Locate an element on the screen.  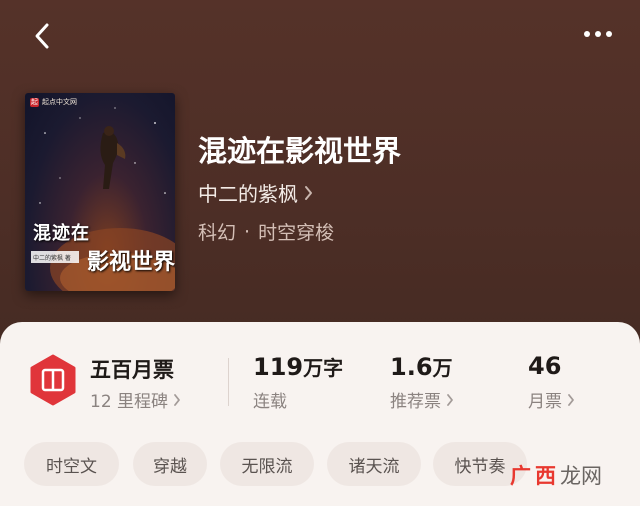
book-title: 混迹在影视世界 is located at coordinates (300, 151).